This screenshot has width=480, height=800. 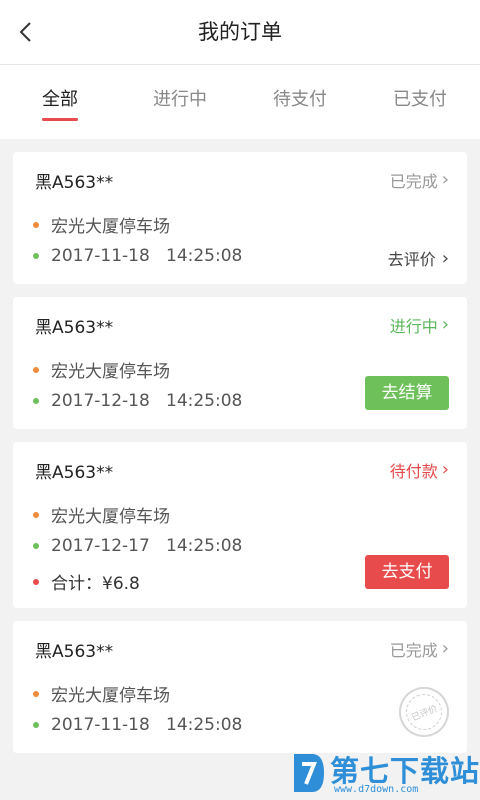 I want to click on stamp-label: 已评价, so click(x=424, y=712).